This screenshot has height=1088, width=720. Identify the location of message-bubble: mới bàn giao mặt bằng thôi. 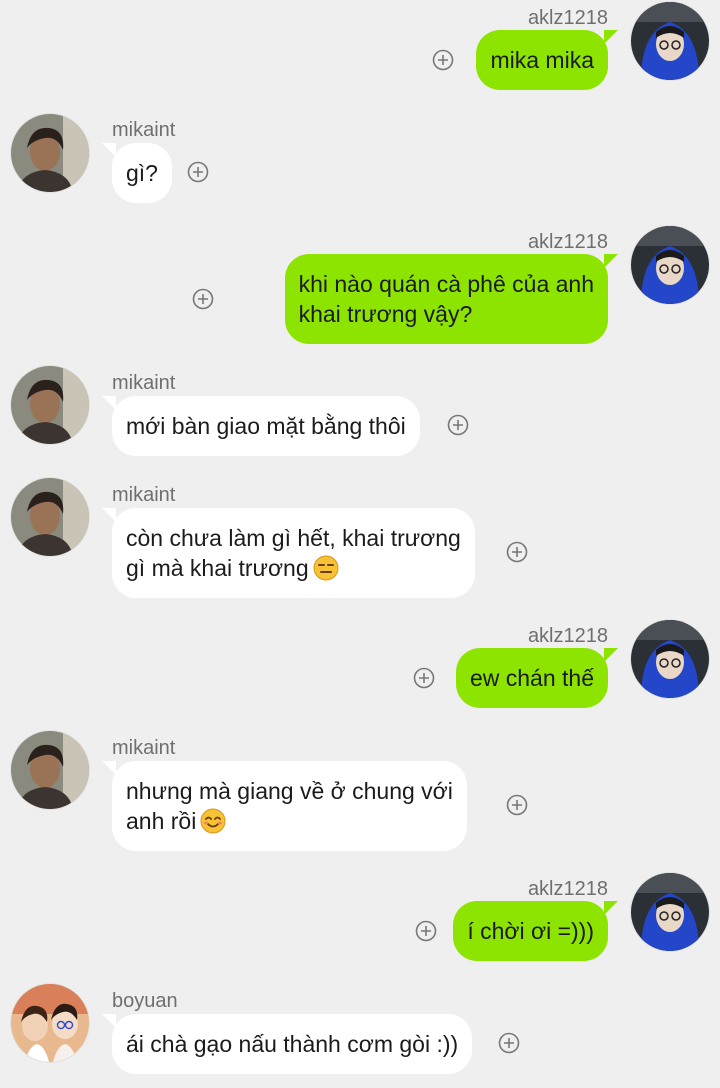
(261, 426).